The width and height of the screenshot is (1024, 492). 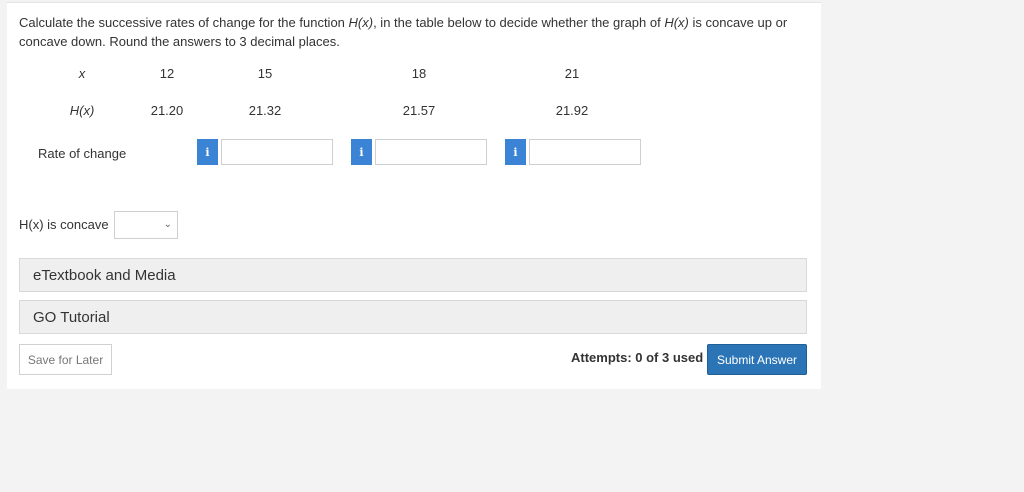 What do you see at coordinates (265, 73) in the screenshot?
I see `x-value-2: 15` at bounding box center [265, 73].